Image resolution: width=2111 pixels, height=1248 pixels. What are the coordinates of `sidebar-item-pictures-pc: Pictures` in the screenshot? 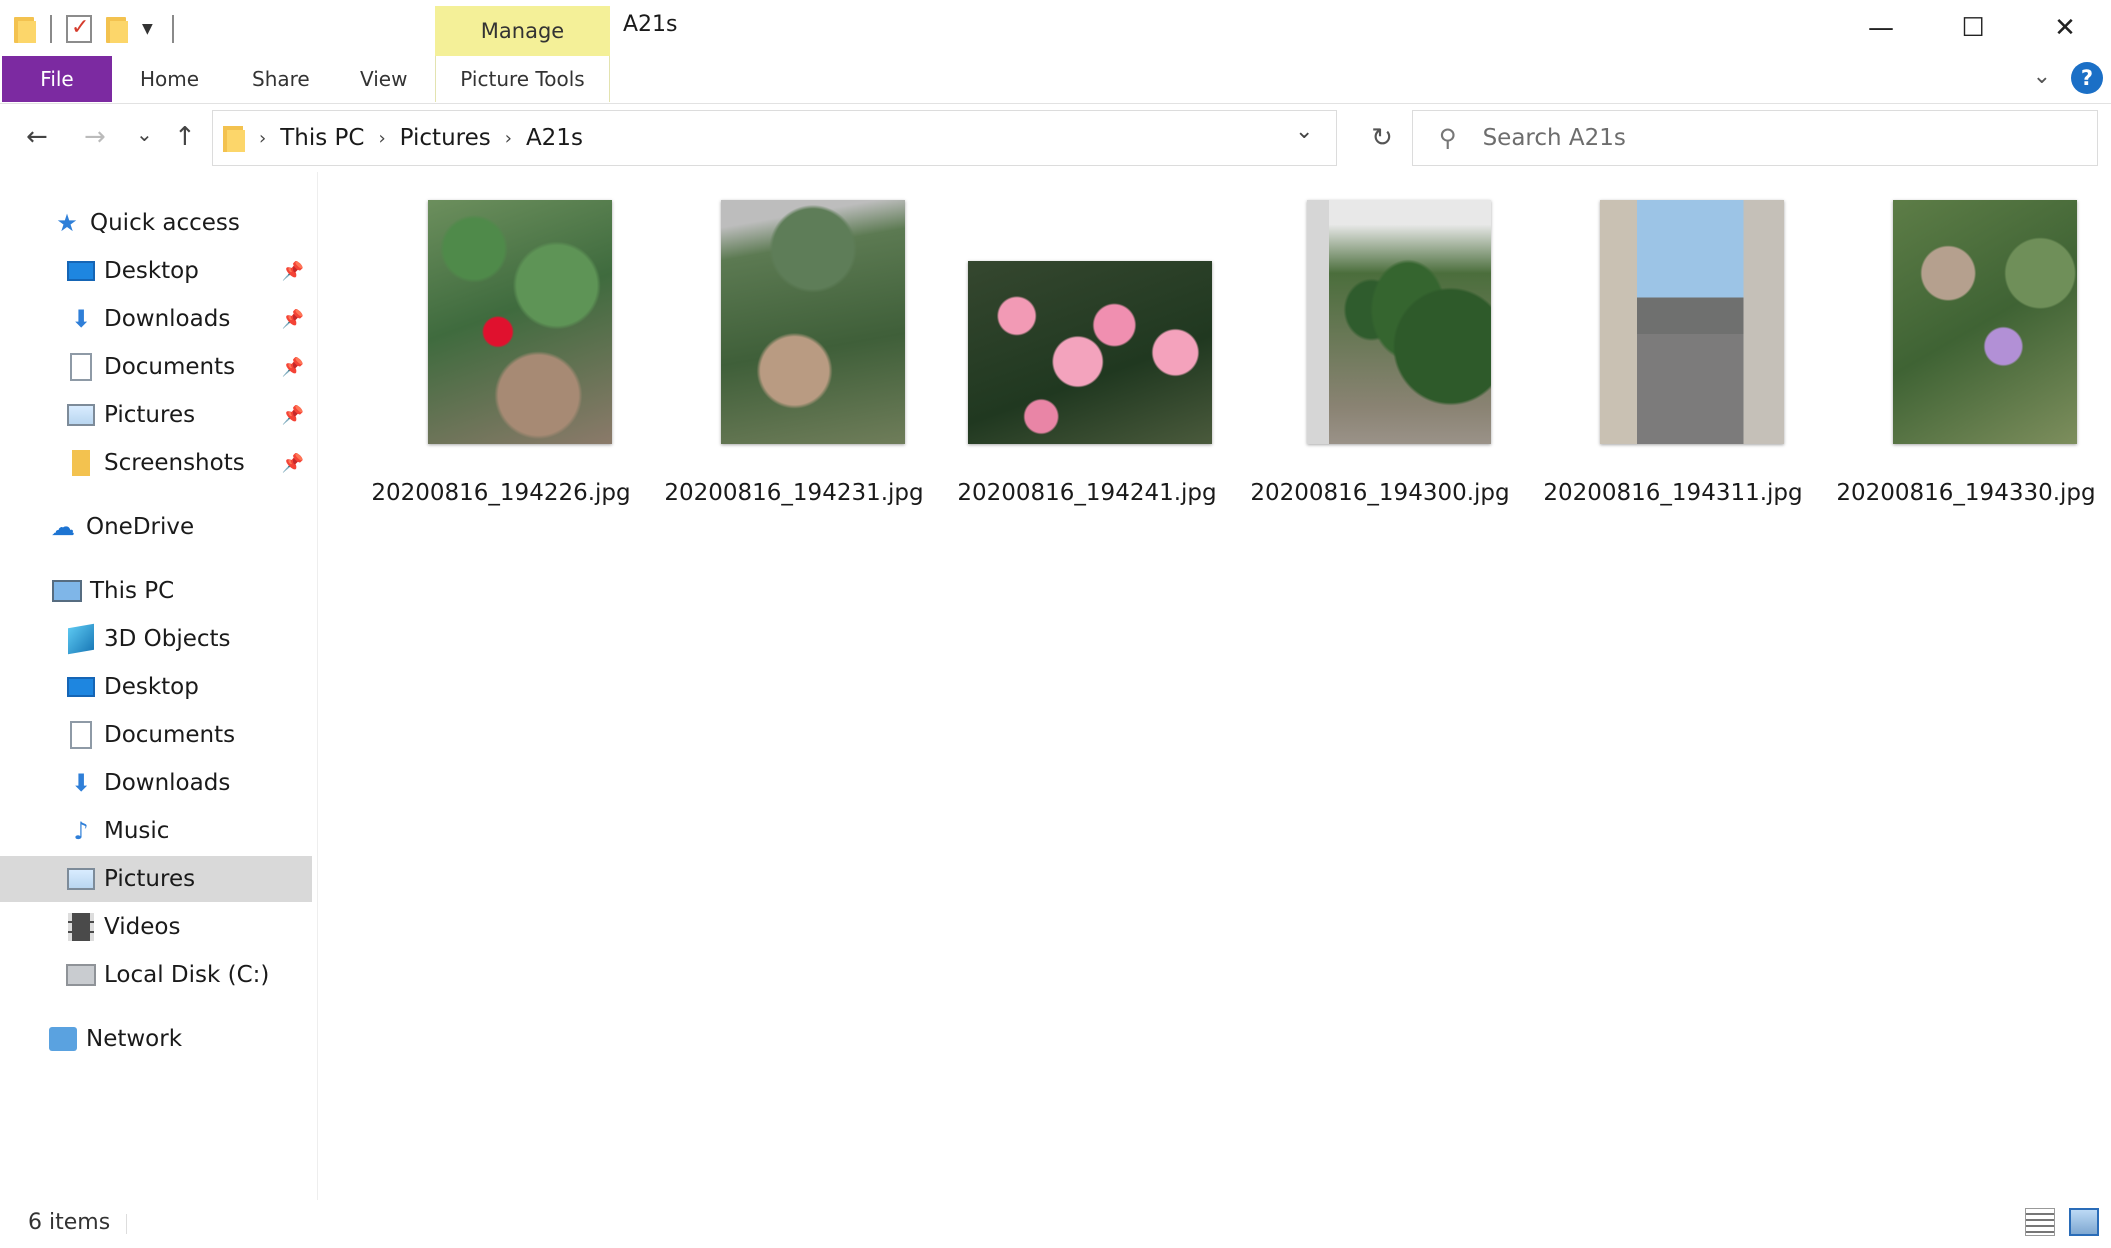 It's located at (156, 879).